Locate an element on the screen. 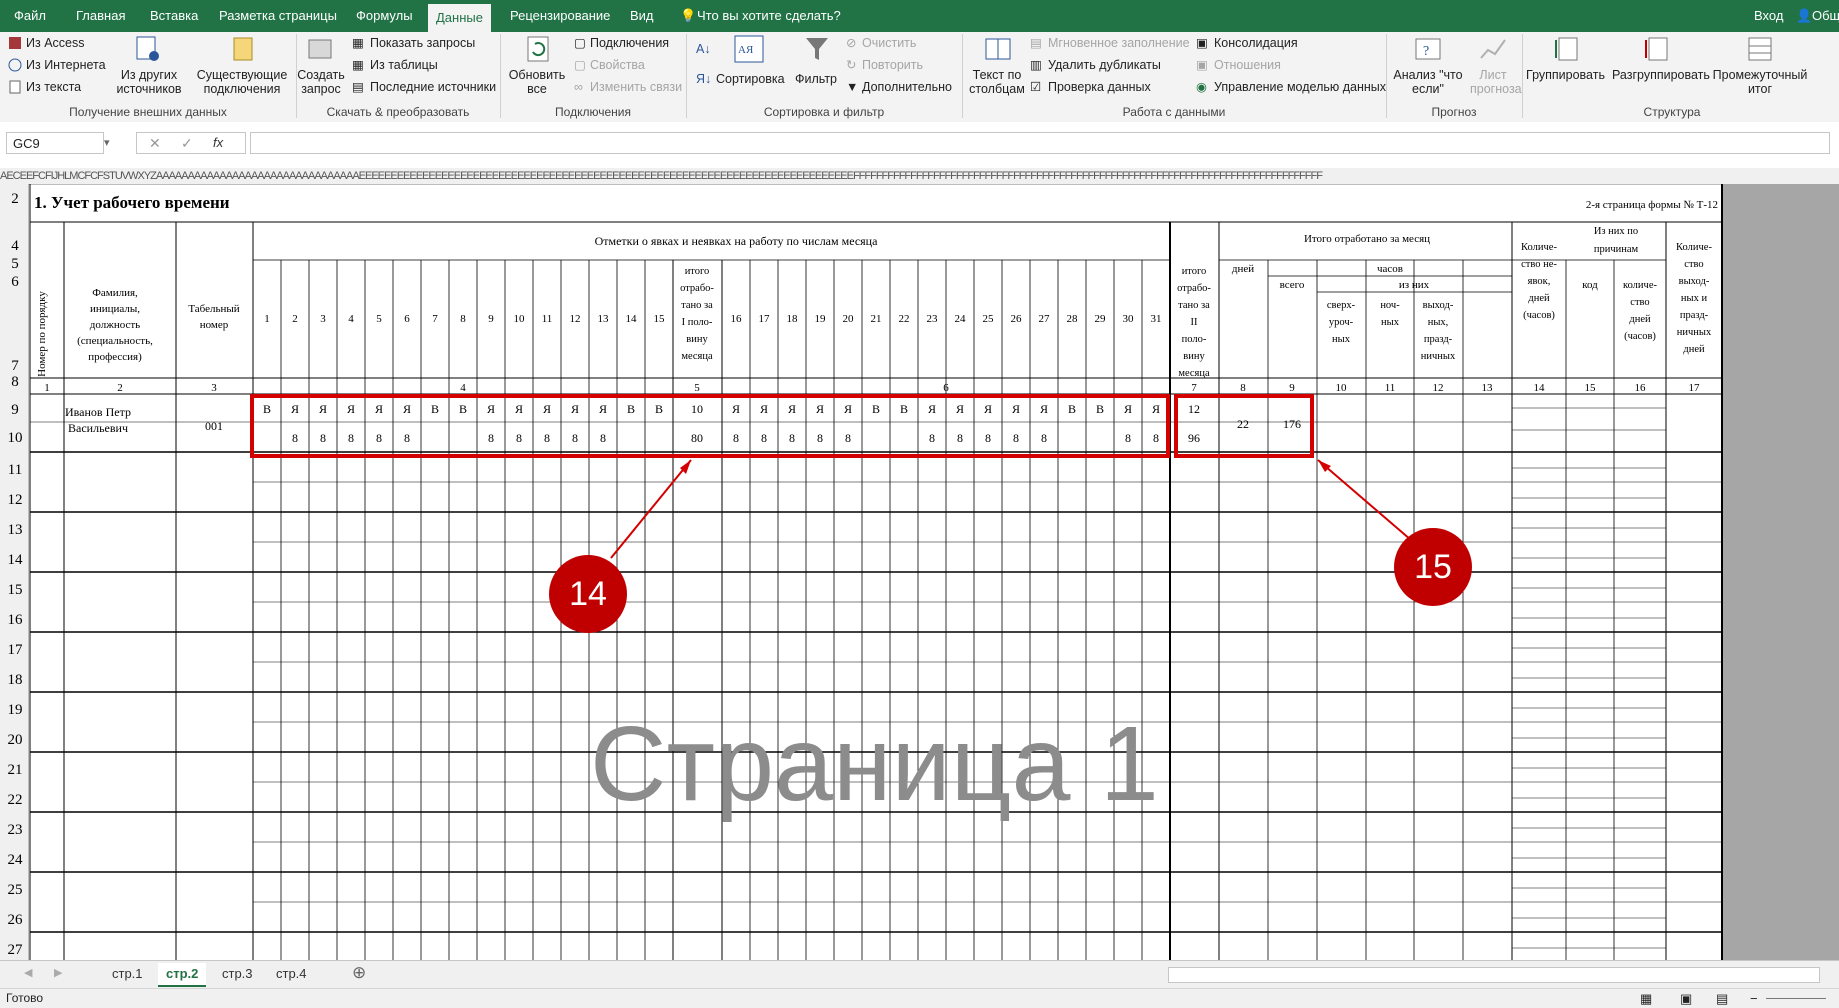 Image resolution: width=1839 pixels, height=1008 pixels. consolidate-icon: ▣ is located at coordinates (1202, 43).